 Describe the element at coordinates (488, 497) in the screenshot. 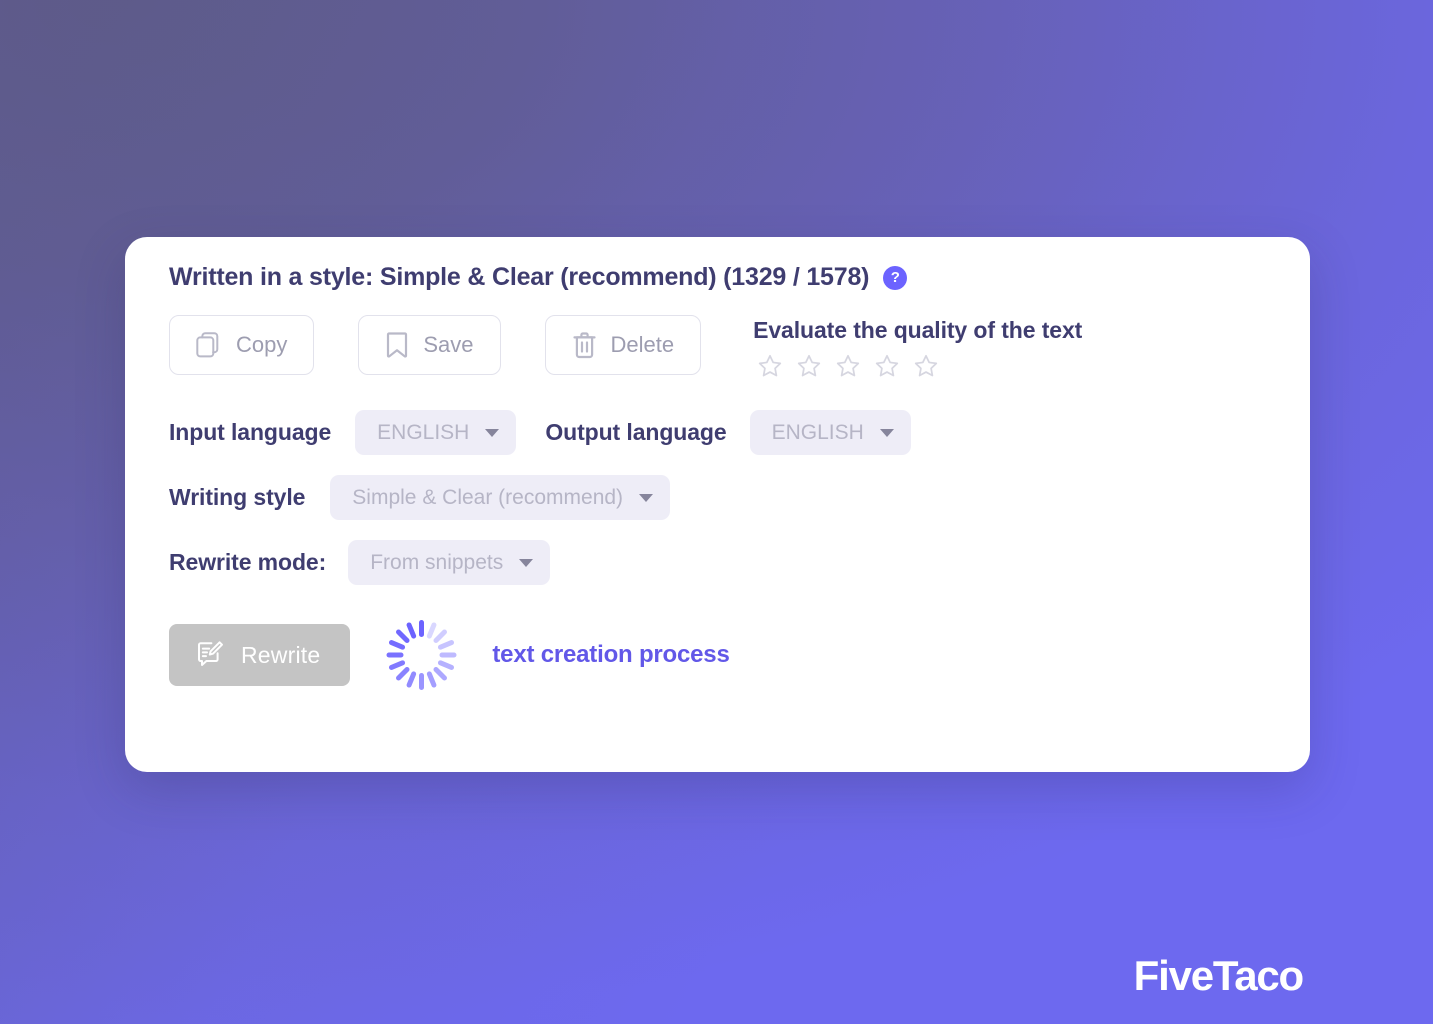

I see `writing-style-value: Simple & Clear (recommend)` at that location.